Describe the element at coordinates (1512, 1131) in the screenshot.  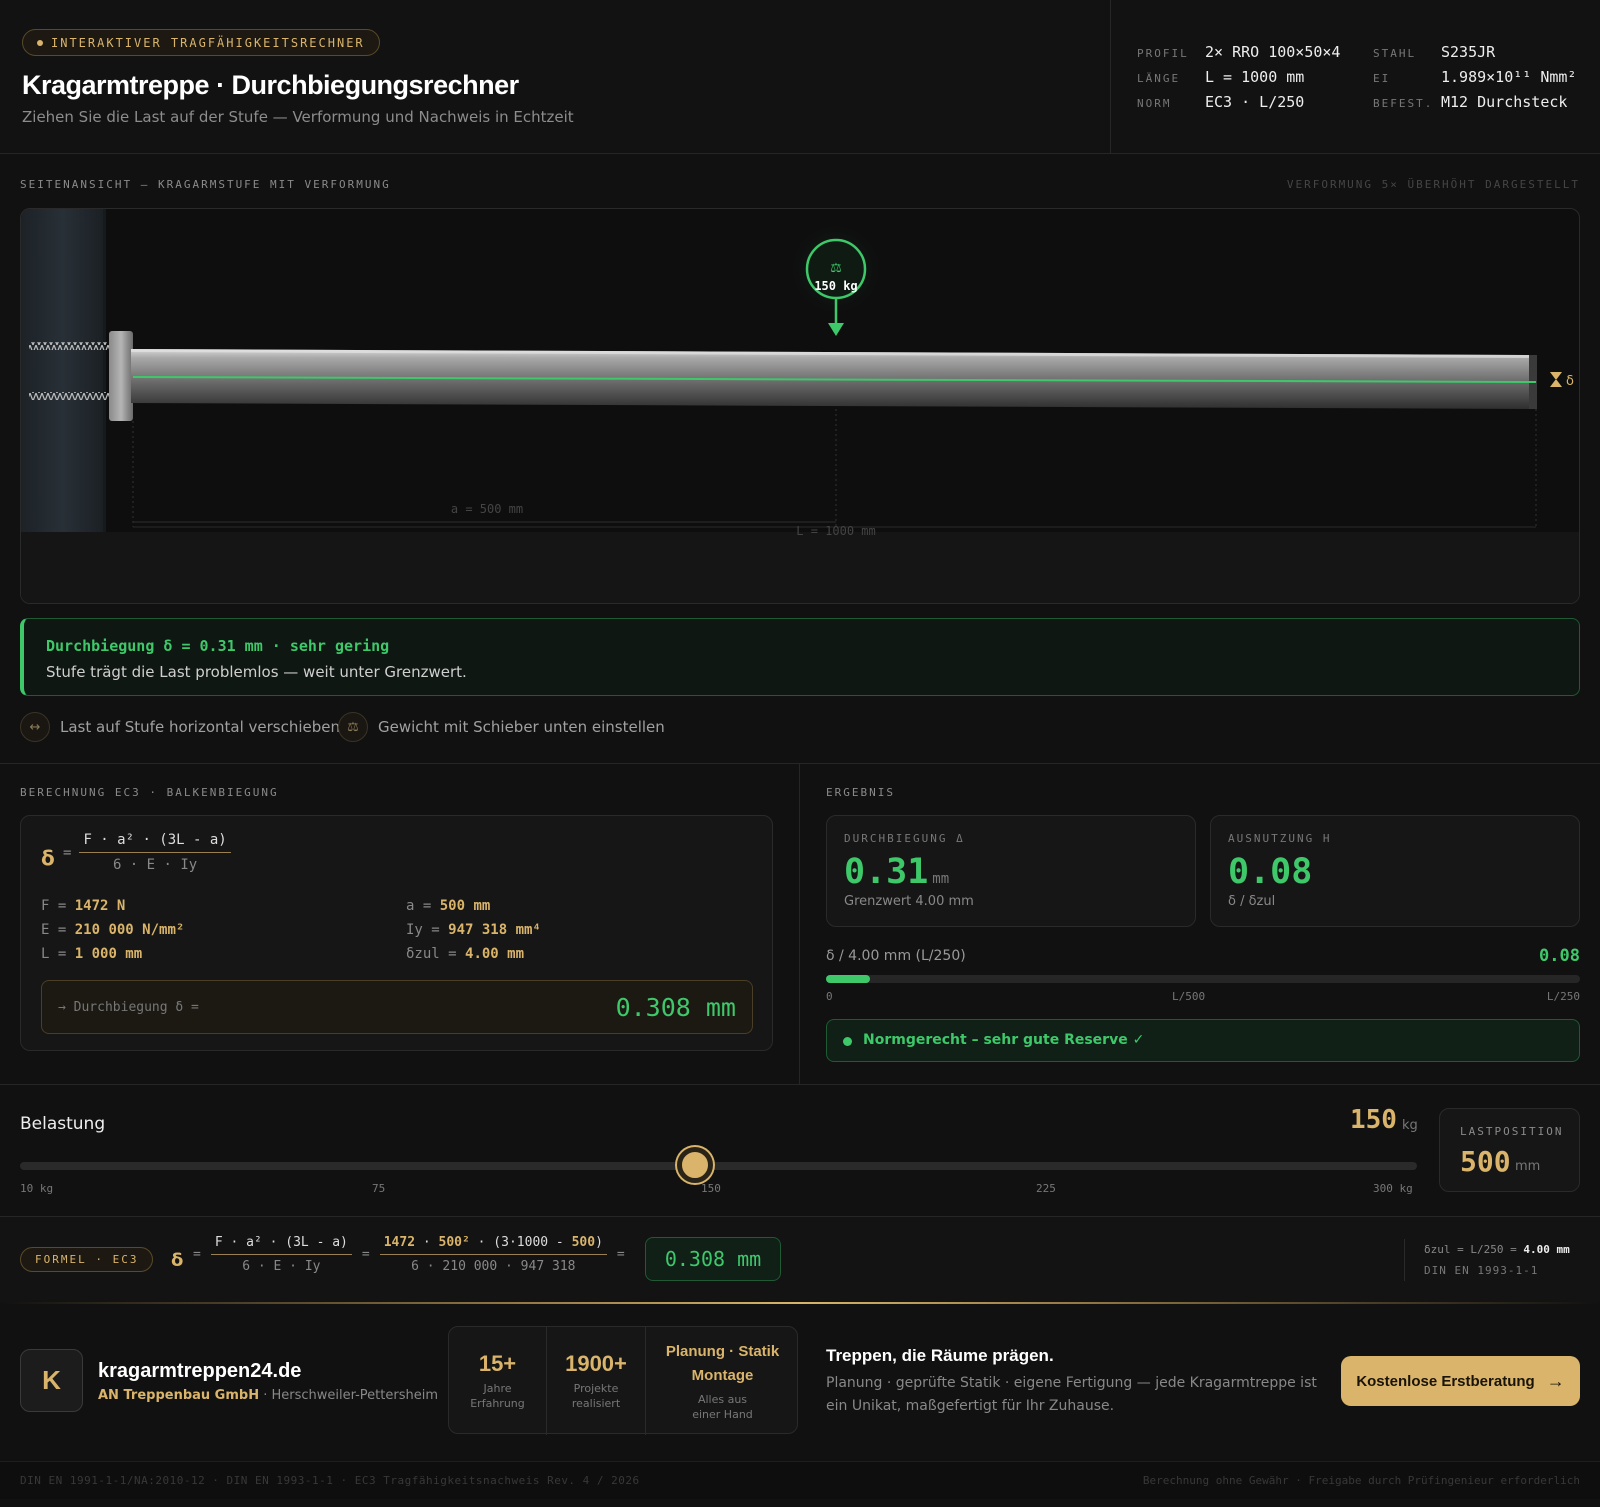
I see `load-position-label: LASTPOSITION` at that location.